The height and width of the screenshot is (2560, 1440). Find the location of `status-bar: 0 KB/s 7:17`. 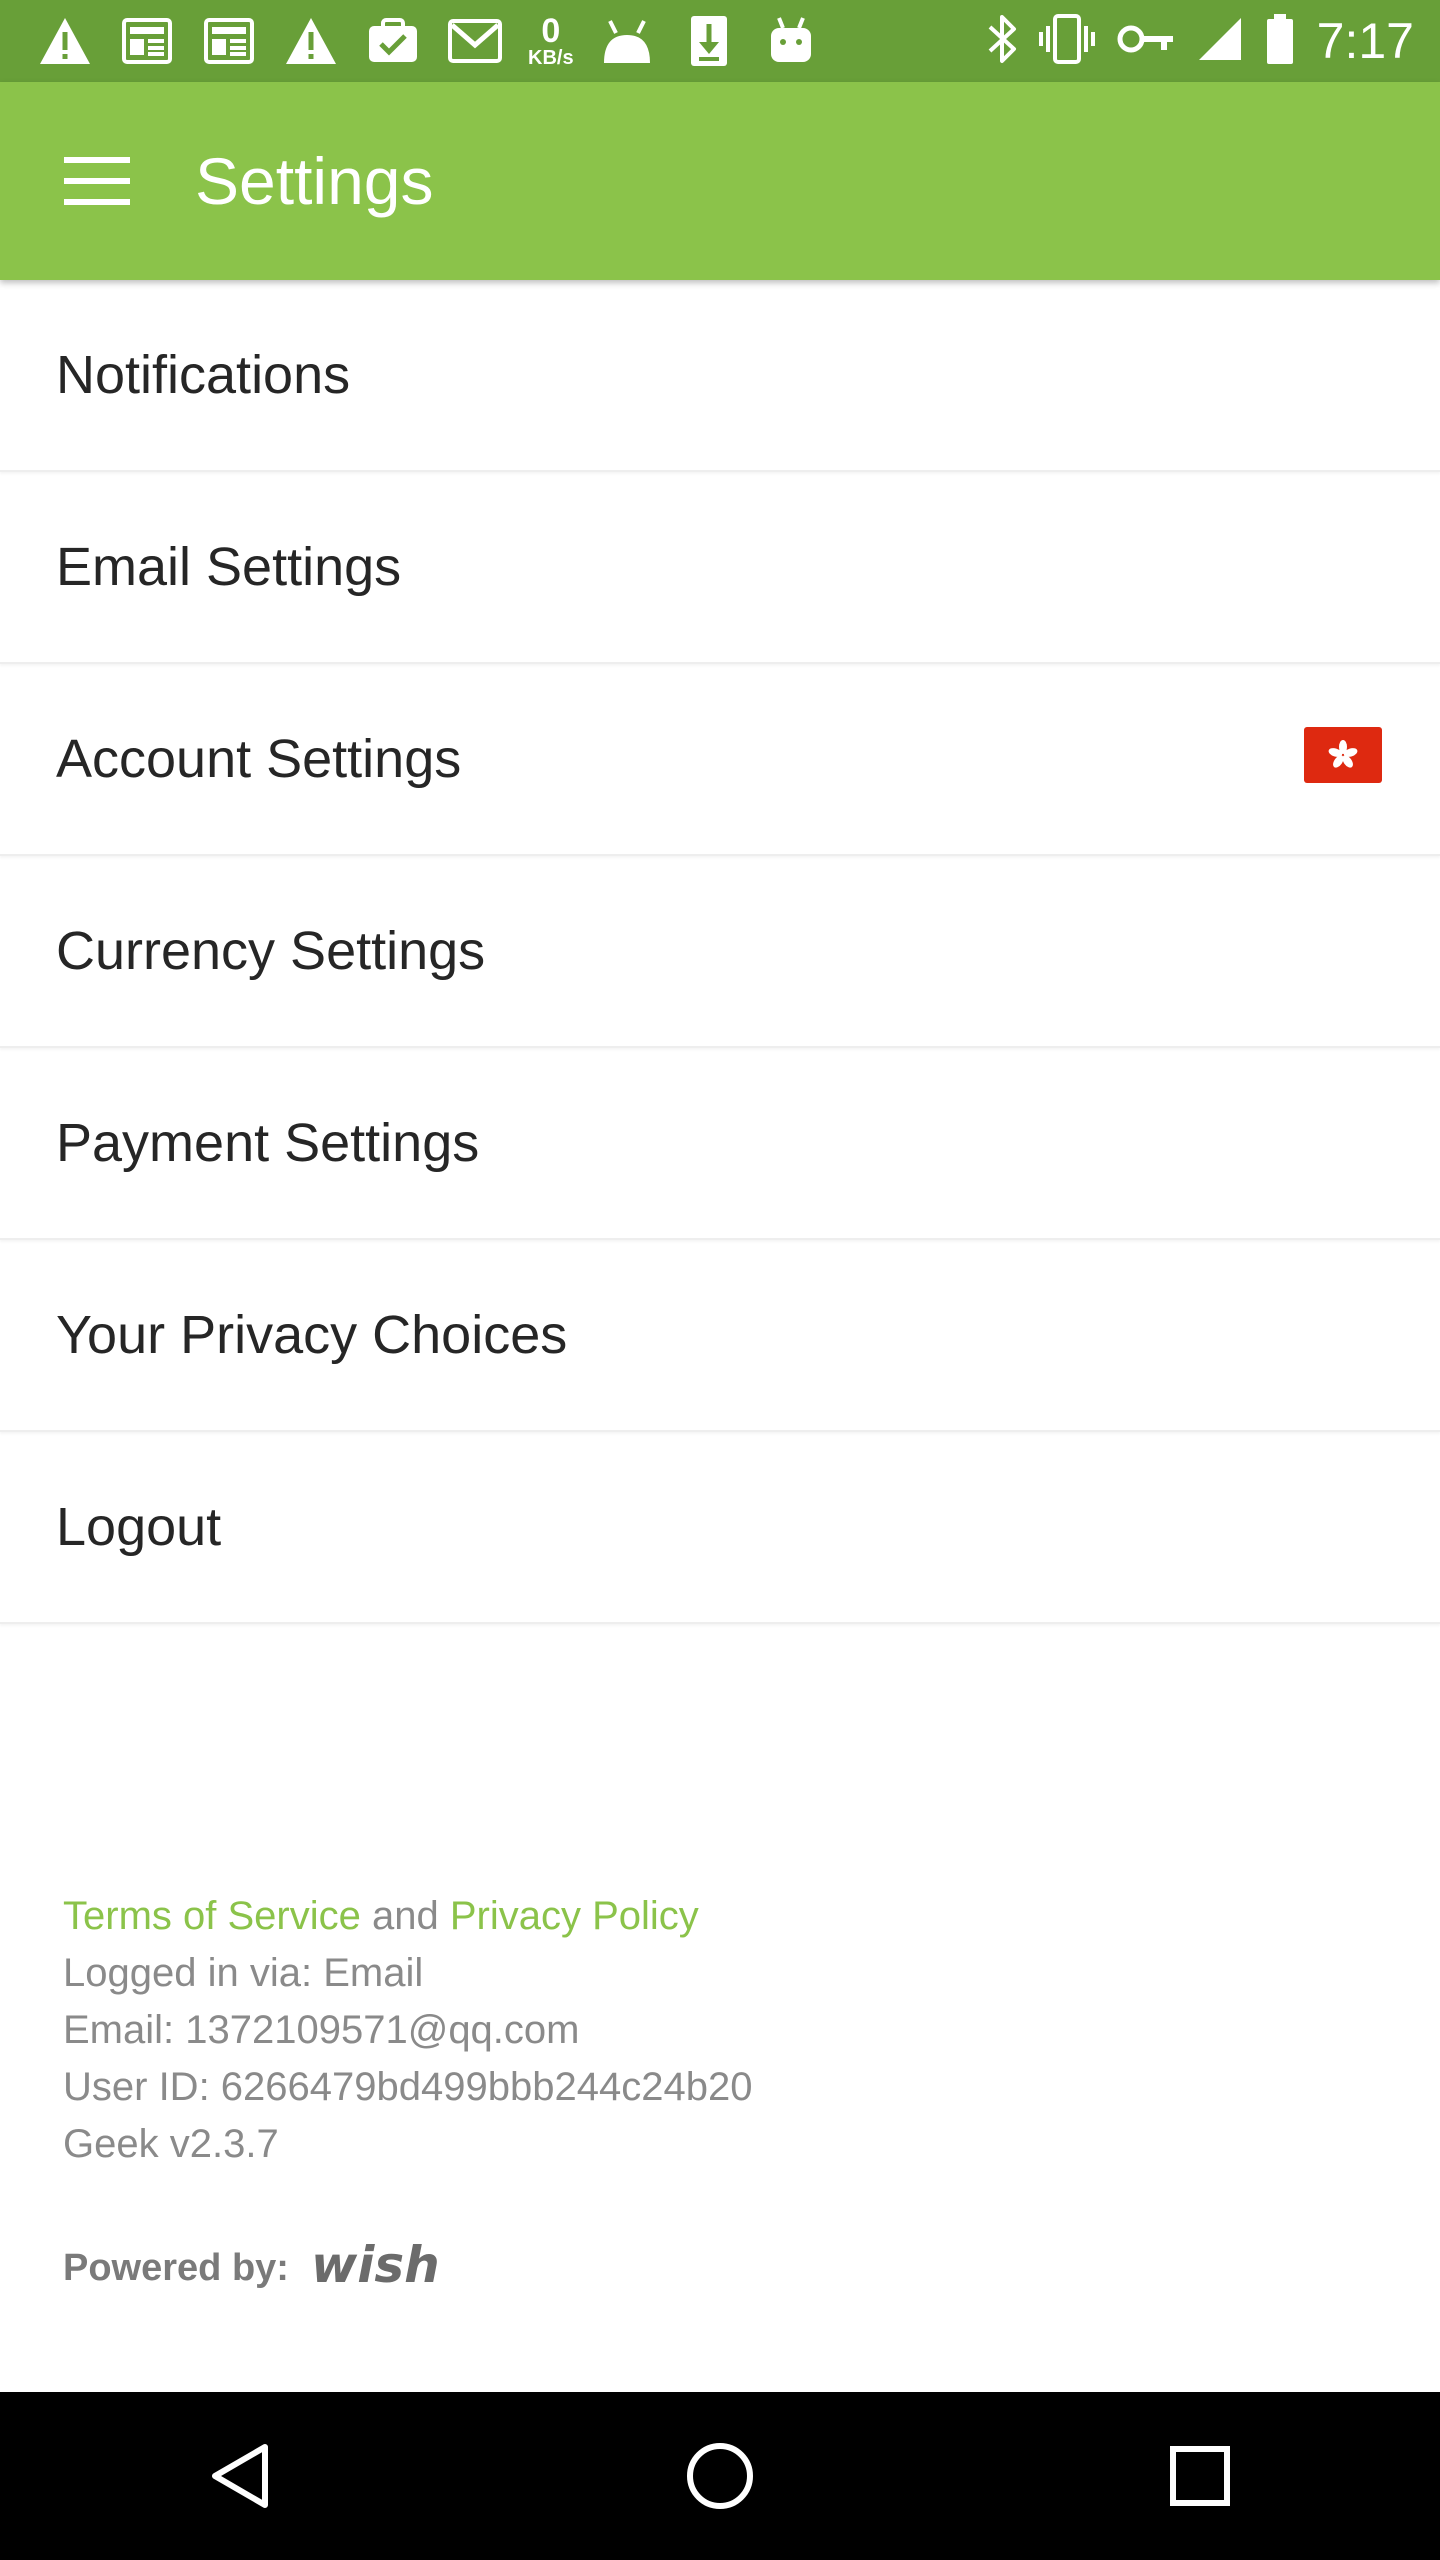

status-bar: 0 KB/s 7:17 is located at coordinates (720, 41).